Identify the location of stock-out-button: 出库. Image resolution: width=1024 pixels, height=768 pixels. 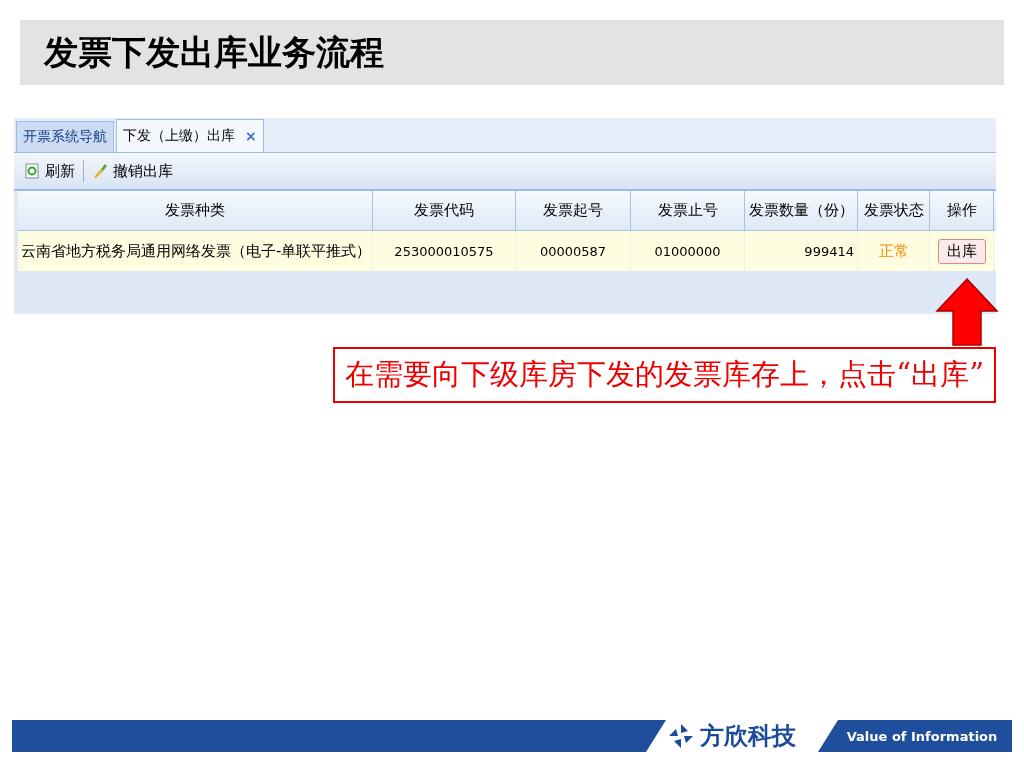
(961, 251).